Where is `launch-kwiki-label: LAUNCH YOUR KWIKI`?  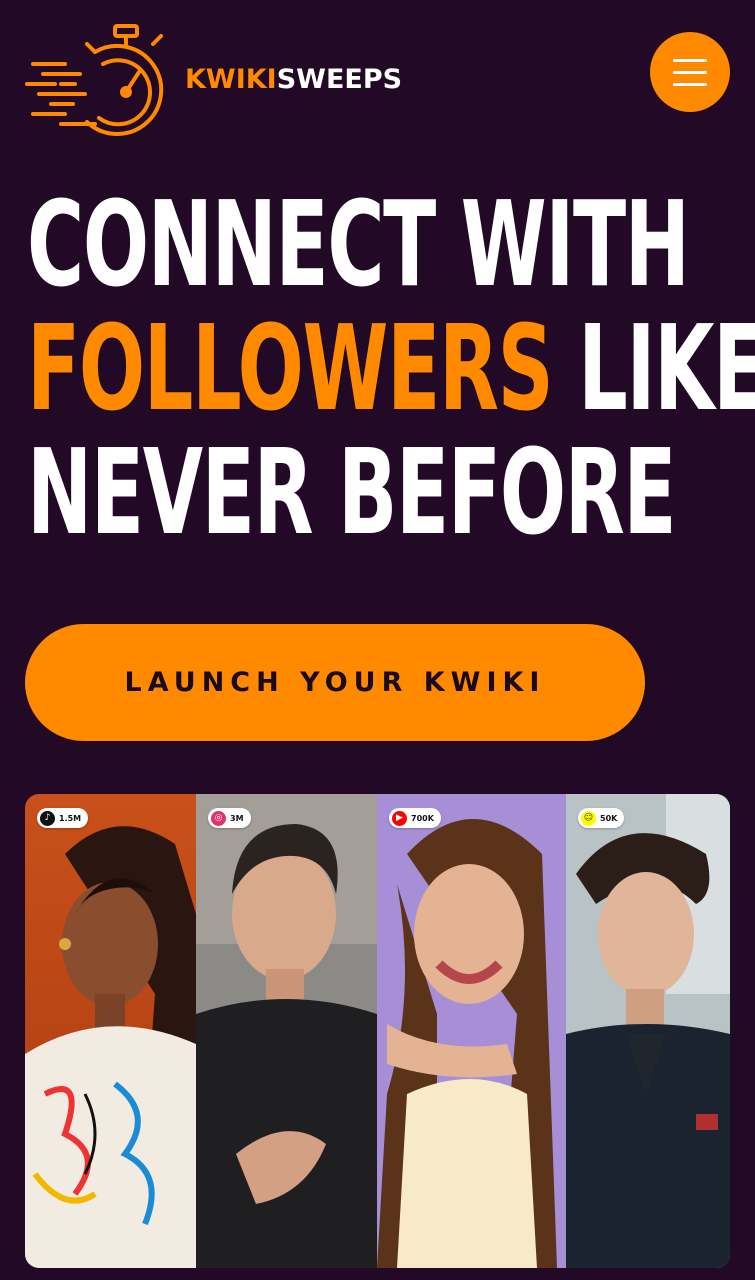 launch-kwiki-label: LAUNCH YOUR KWIKI is located at coordinates (335, 682).